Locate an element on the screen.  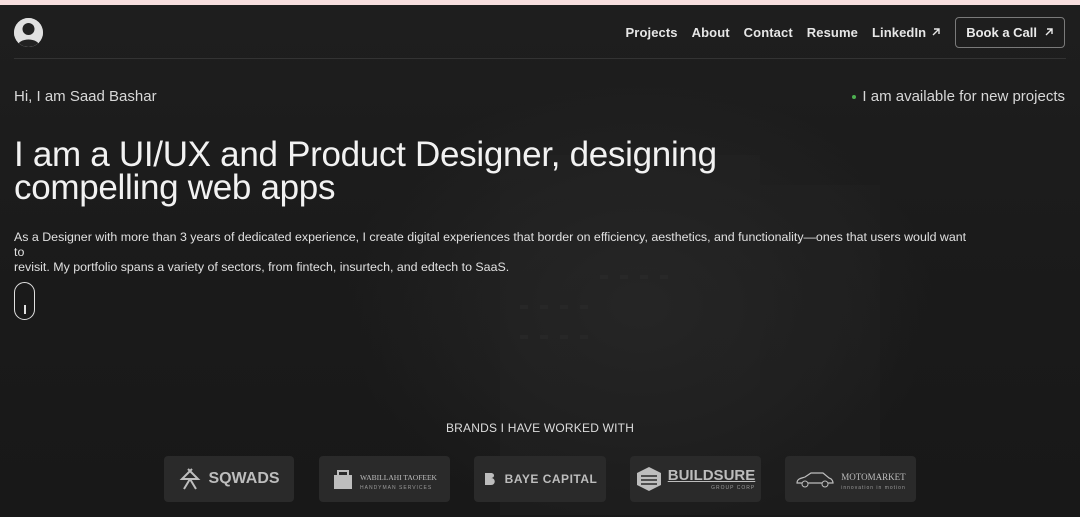
brand-tagline: GROUP CORP is located at coordinates (733, 488).